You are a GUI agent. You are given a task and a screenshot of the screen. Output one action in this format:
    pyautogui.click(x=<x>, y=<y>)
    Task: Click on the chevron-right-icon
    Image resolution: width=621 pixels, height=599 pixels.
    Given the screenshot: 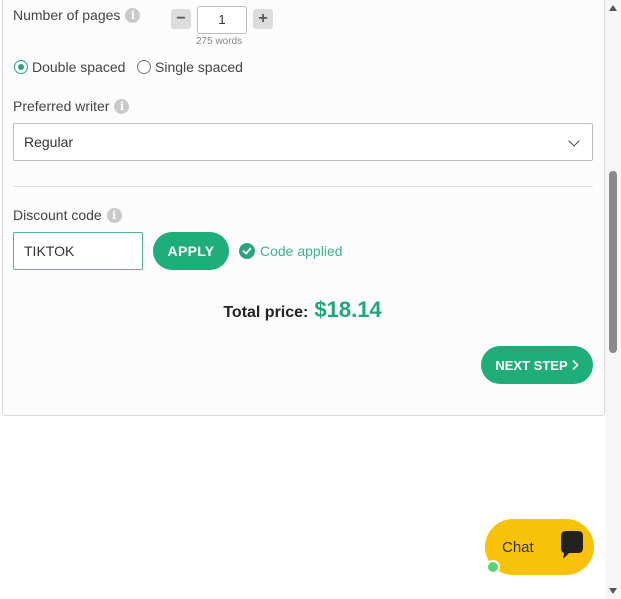 What is the action you would take?
    pyautogui.click(x=575, y=365)
    